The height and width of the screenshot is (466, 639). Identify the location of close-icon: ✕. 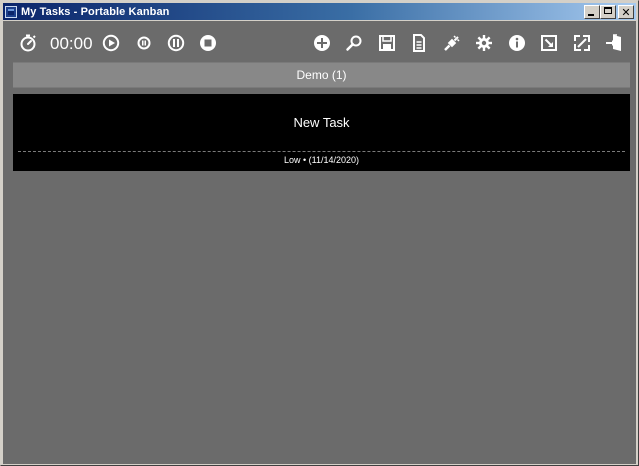
(626, 12).